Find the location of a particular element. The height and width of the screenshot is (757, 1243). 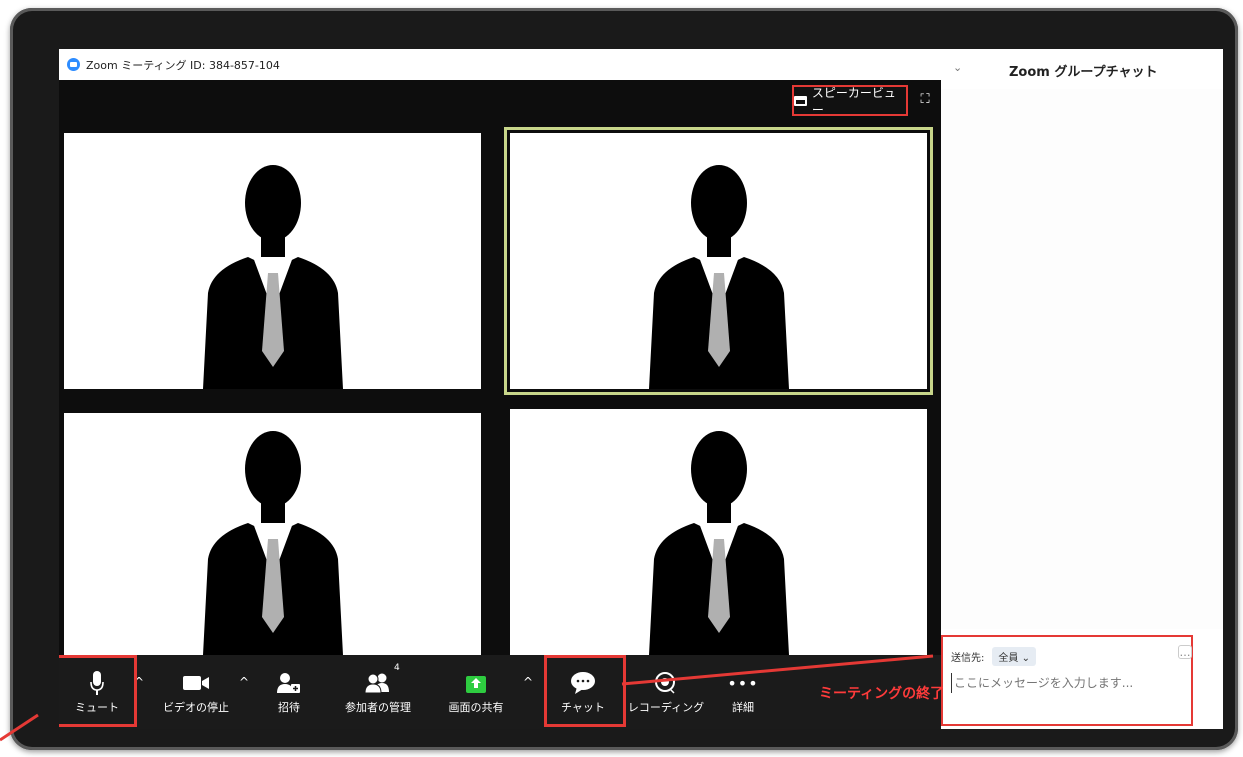

mute-highlight-box is located at coordinates (98, 691).